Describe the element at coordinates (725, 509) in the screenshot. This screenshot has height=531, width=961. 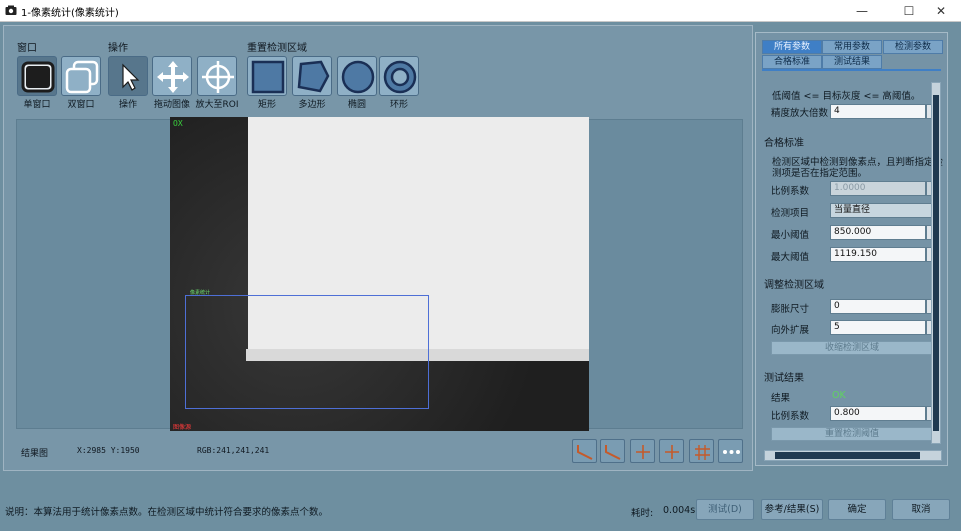
I see `test-button: 测试(D)` at that location.